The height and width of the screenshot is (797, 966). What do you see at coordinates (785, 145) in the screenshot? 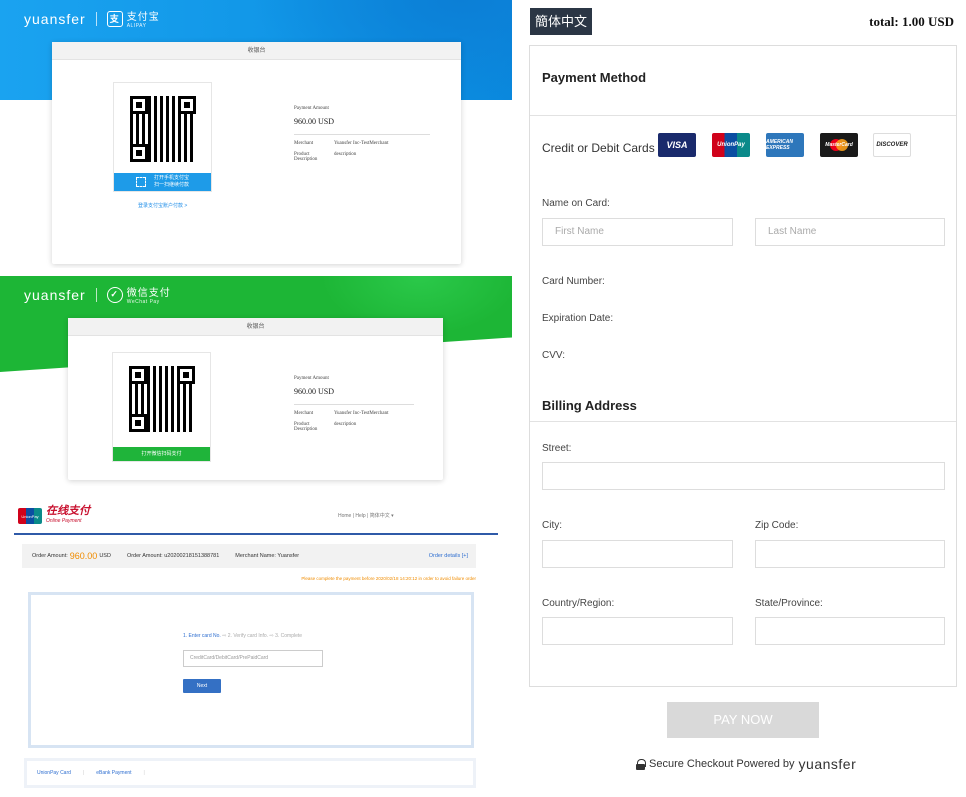
I see `amex-icon: AMERICAN EXPRESS` at bounding box center [785, 145].